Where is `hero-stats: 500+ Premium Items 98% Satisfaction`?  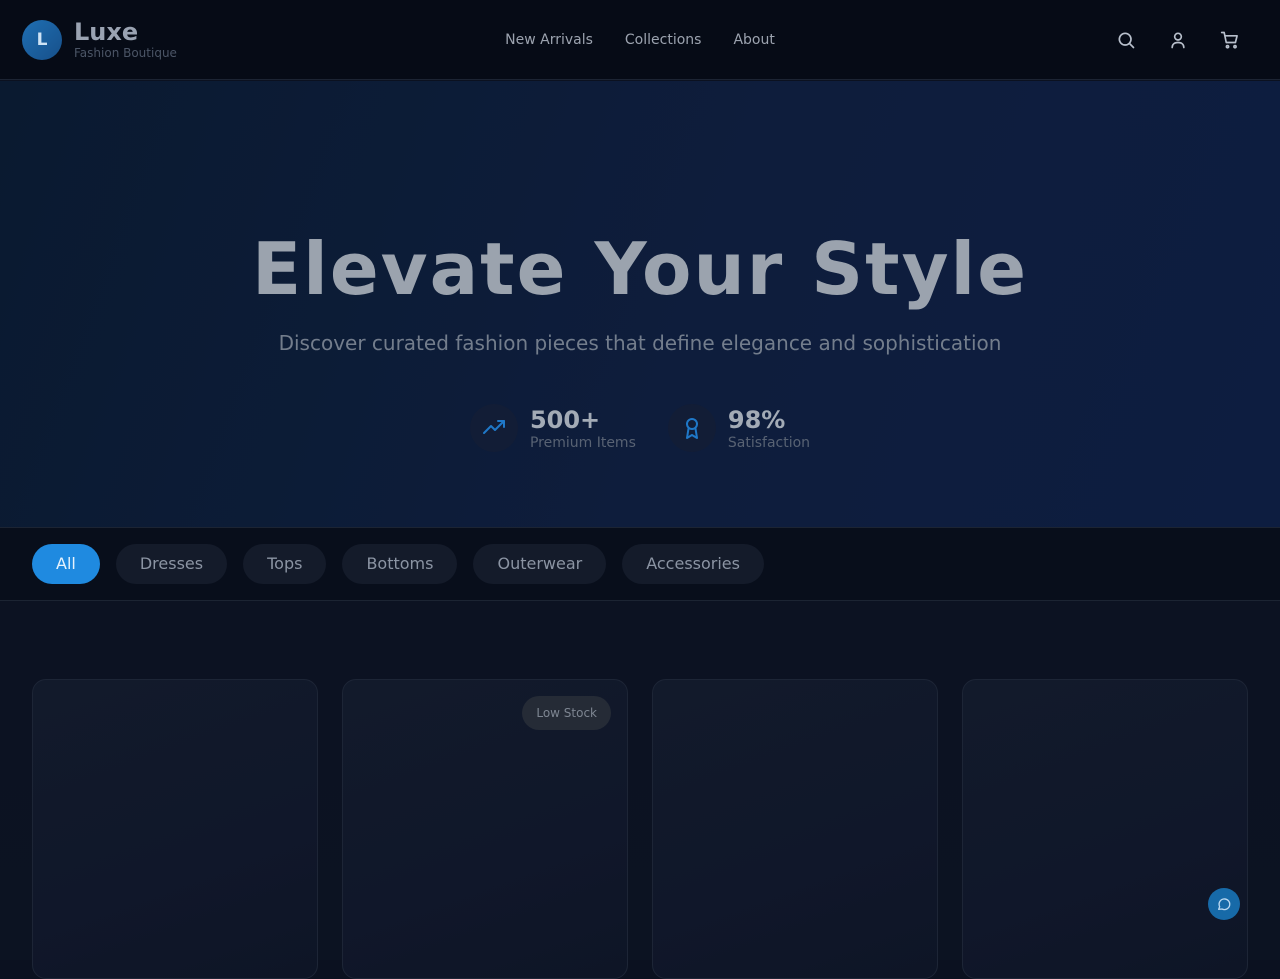 hero-stats: 500+ Premium Items 98% Satisfaction is located at coordinates (640, 428).